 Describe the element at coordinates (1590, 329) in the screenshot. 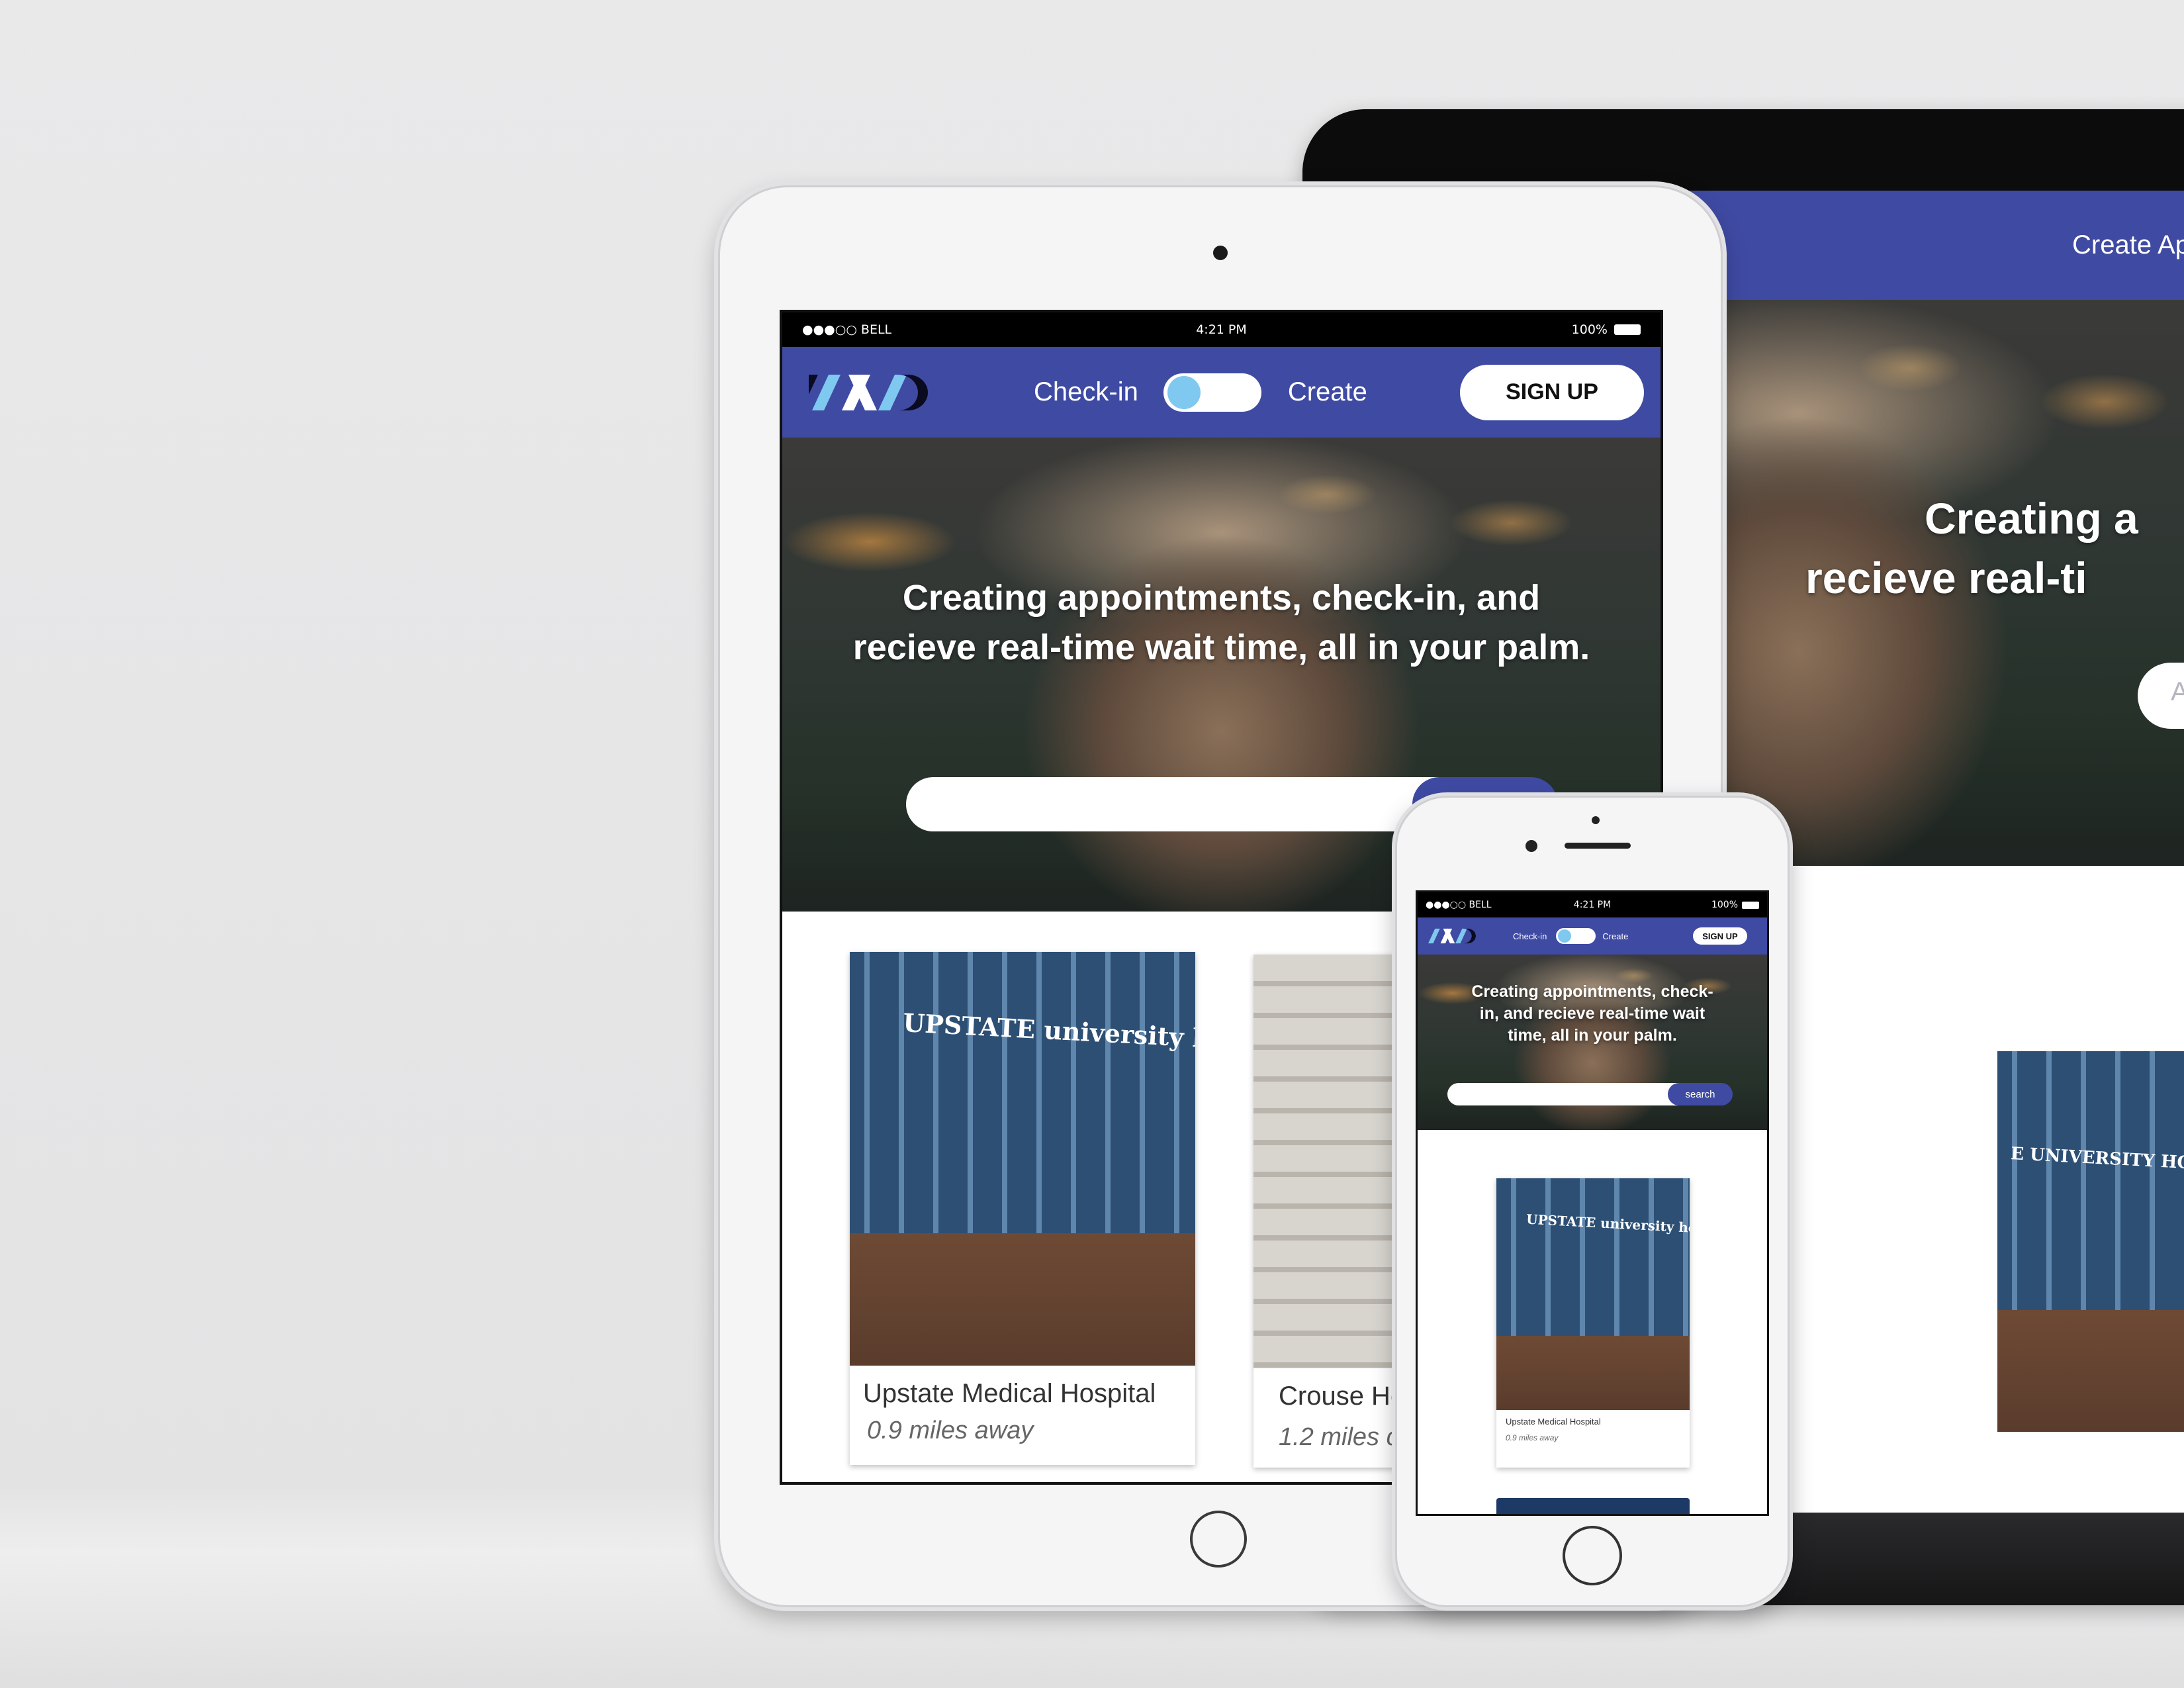

I see `battery-text: 100%` at that location.